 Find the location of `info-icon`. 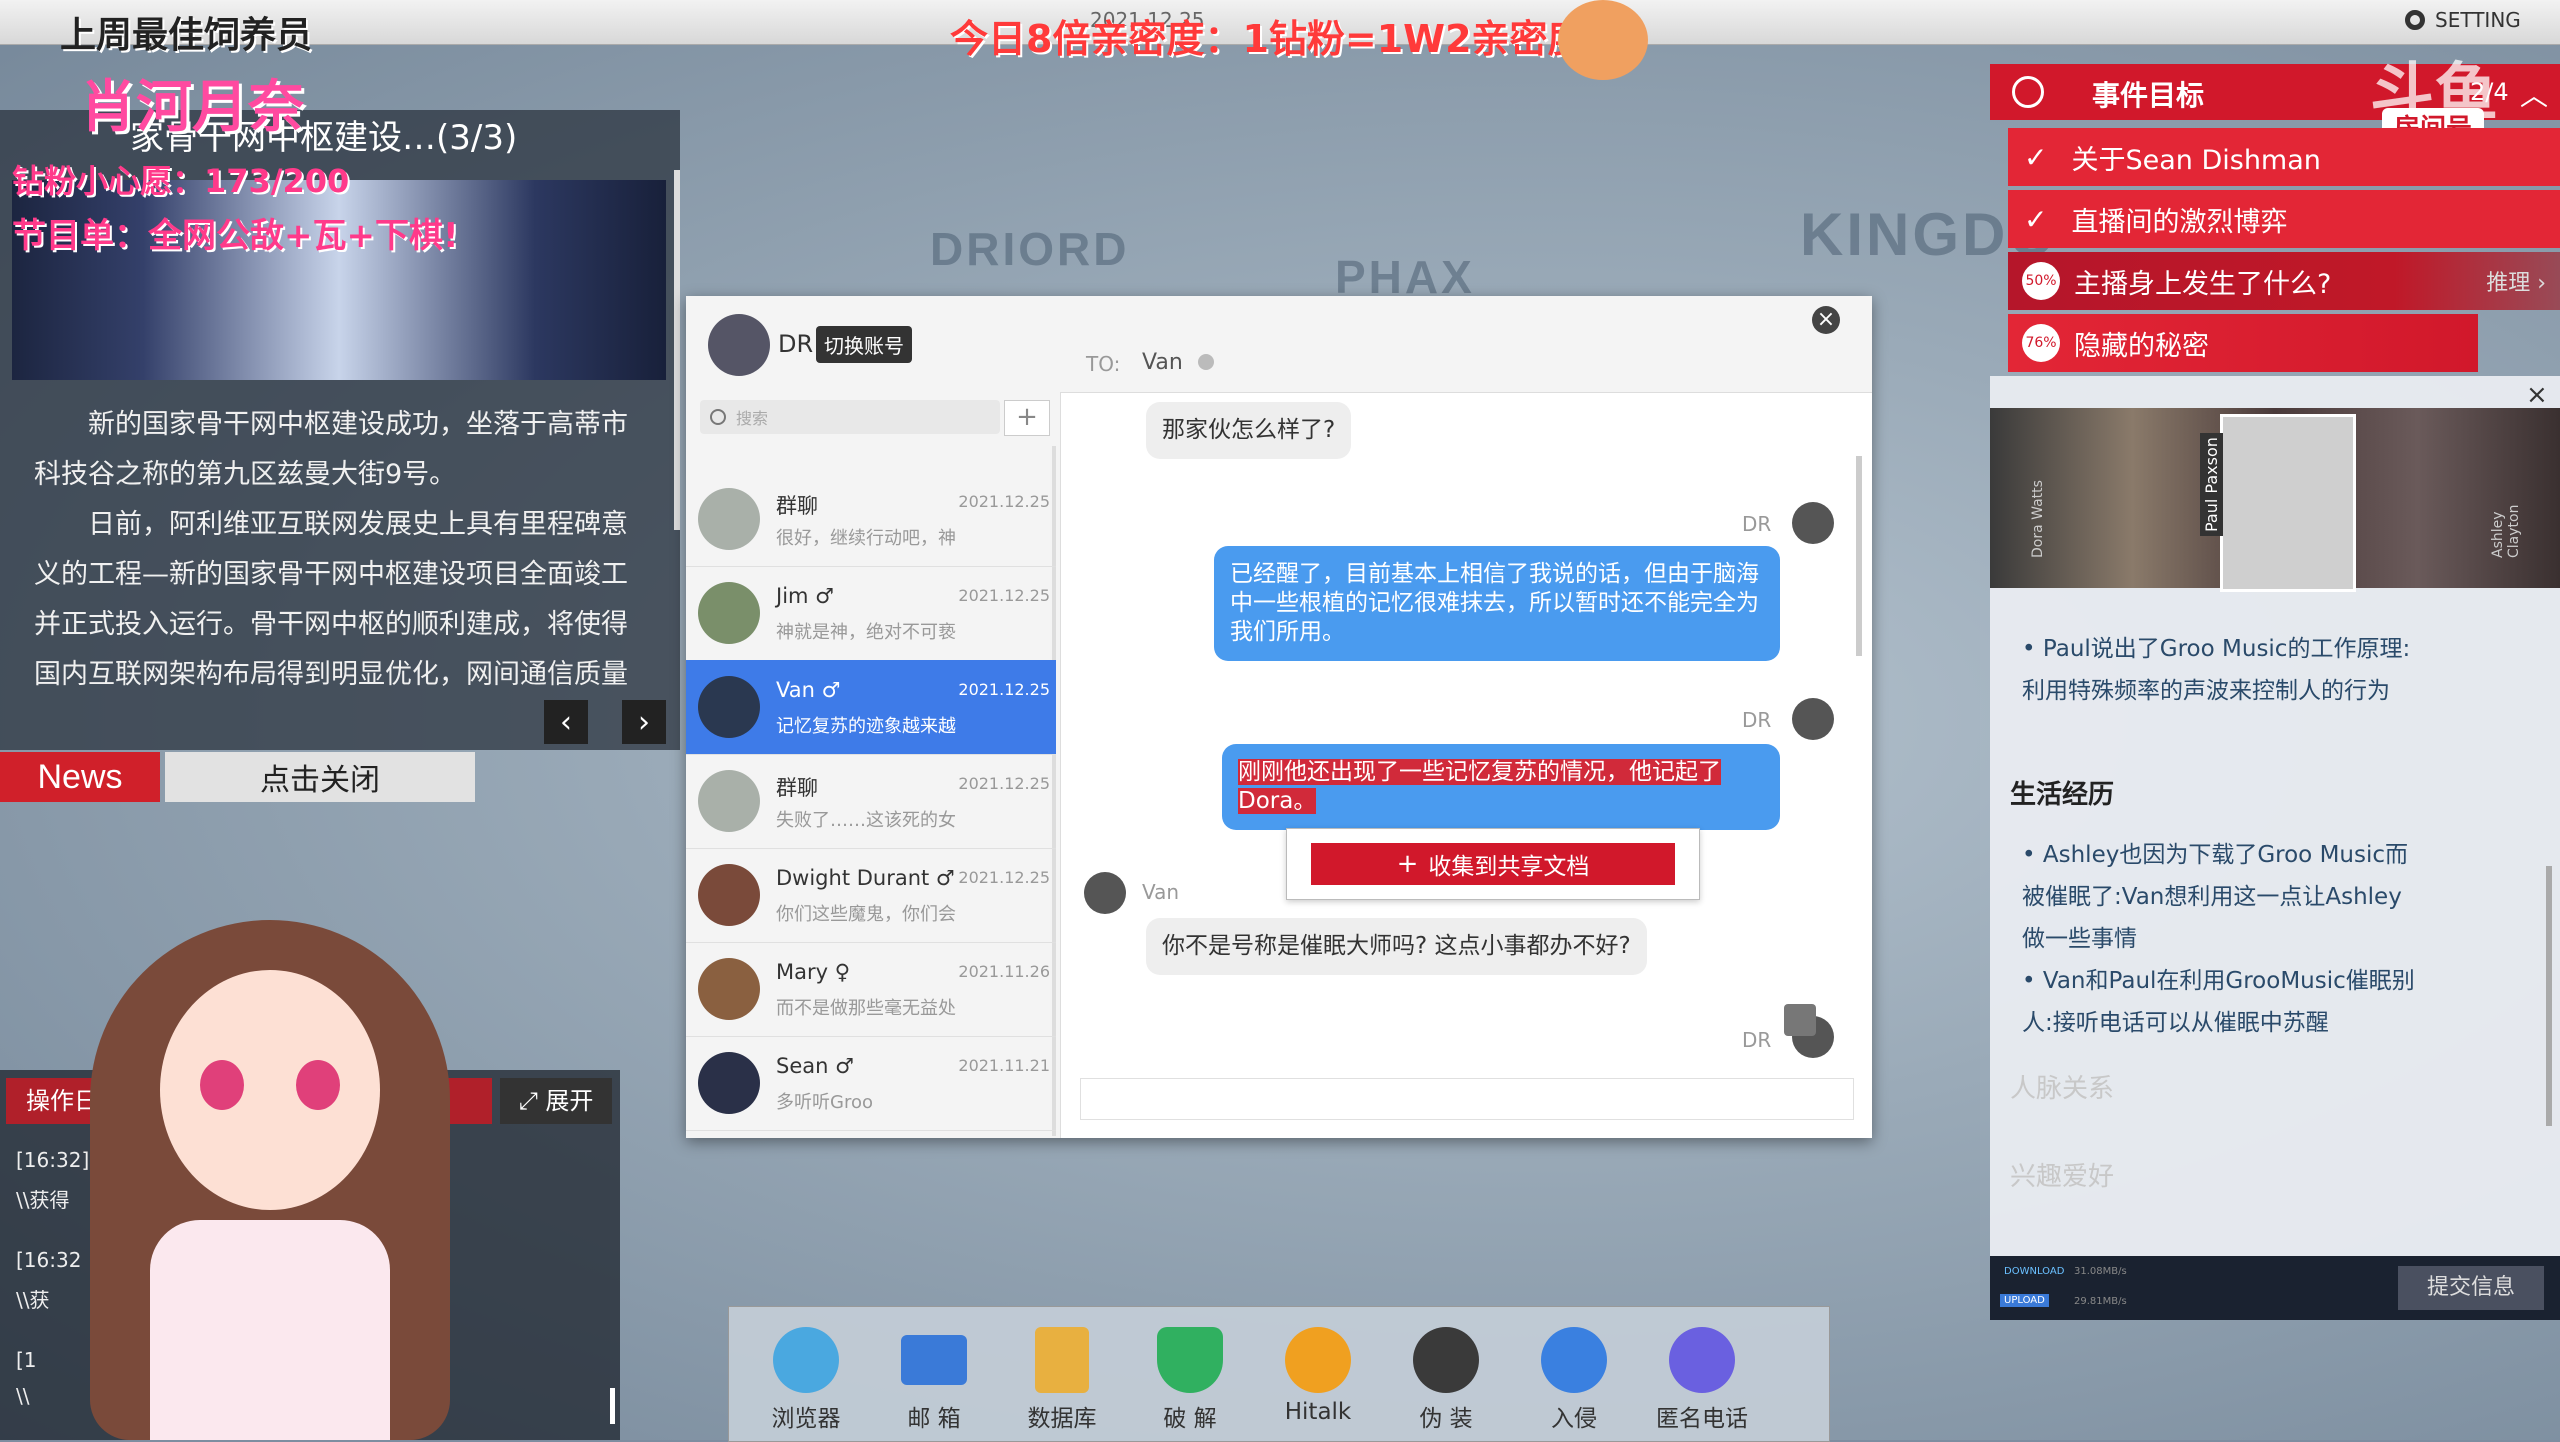

info-icon is located at coordinates (2028, 92).